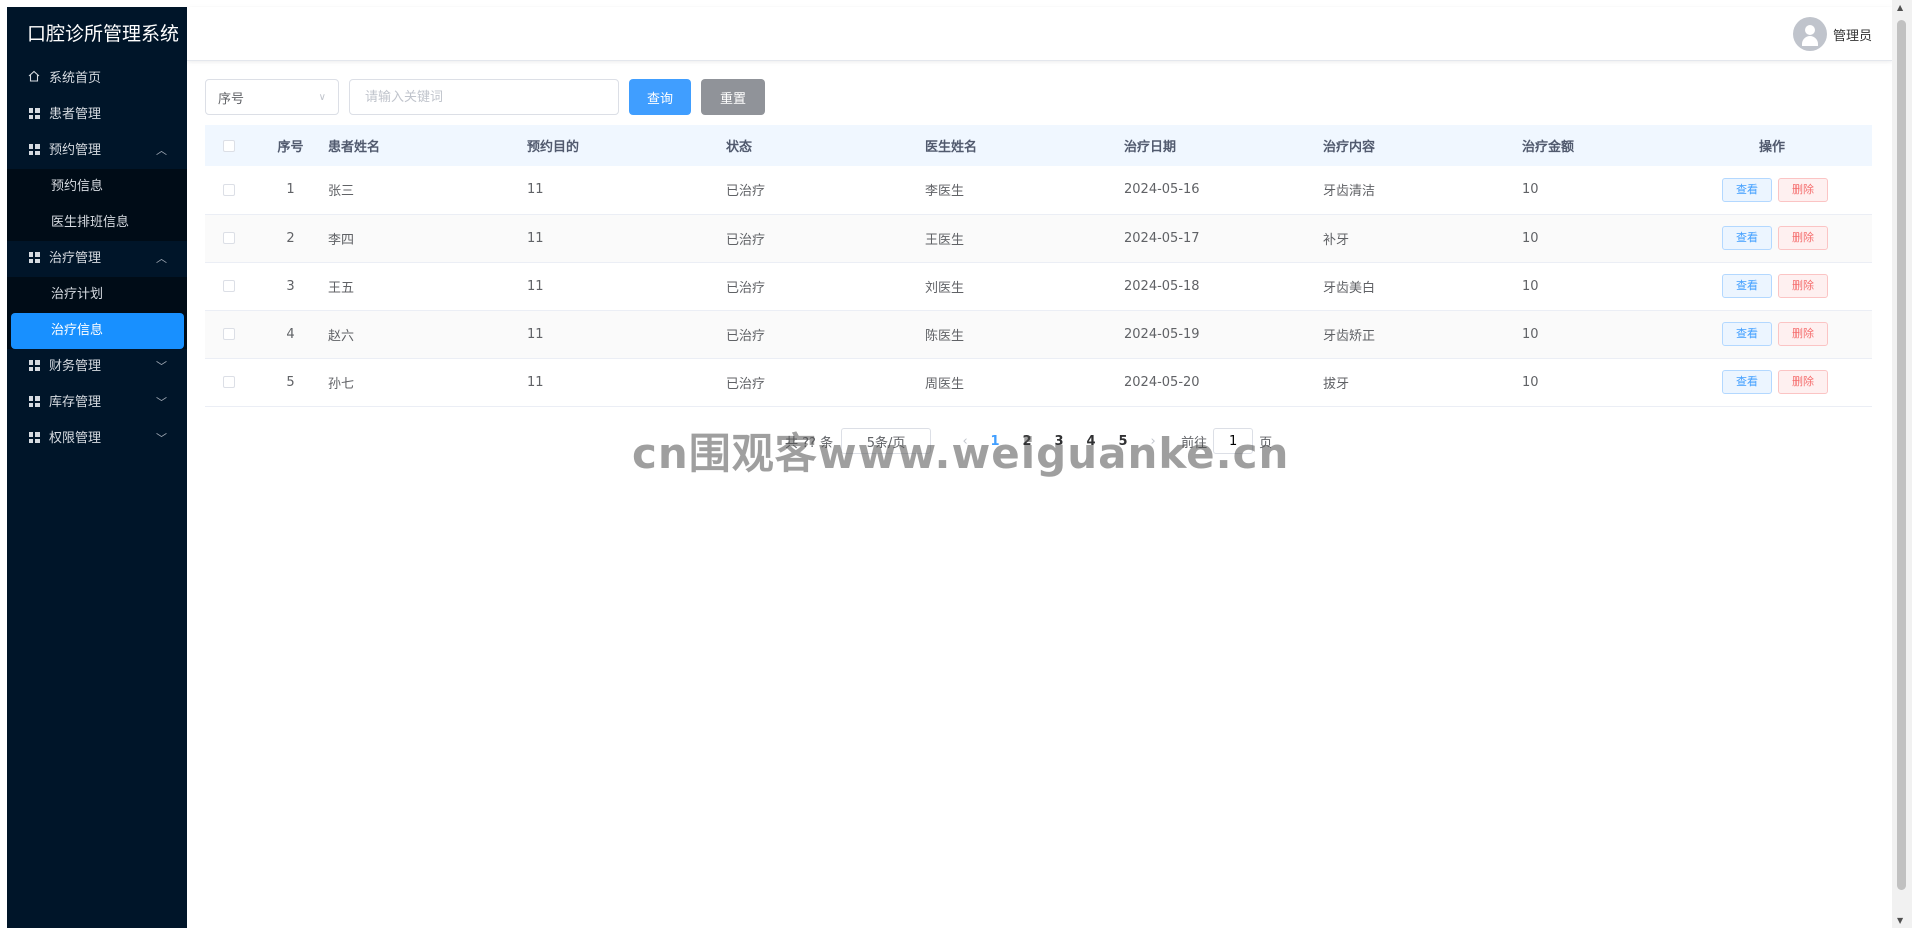 This screenshot has width=1912, height=928. Describe the element at coordinates (945, 192) in the screenshot. I see `cell-doctor: 李医生` at that location.